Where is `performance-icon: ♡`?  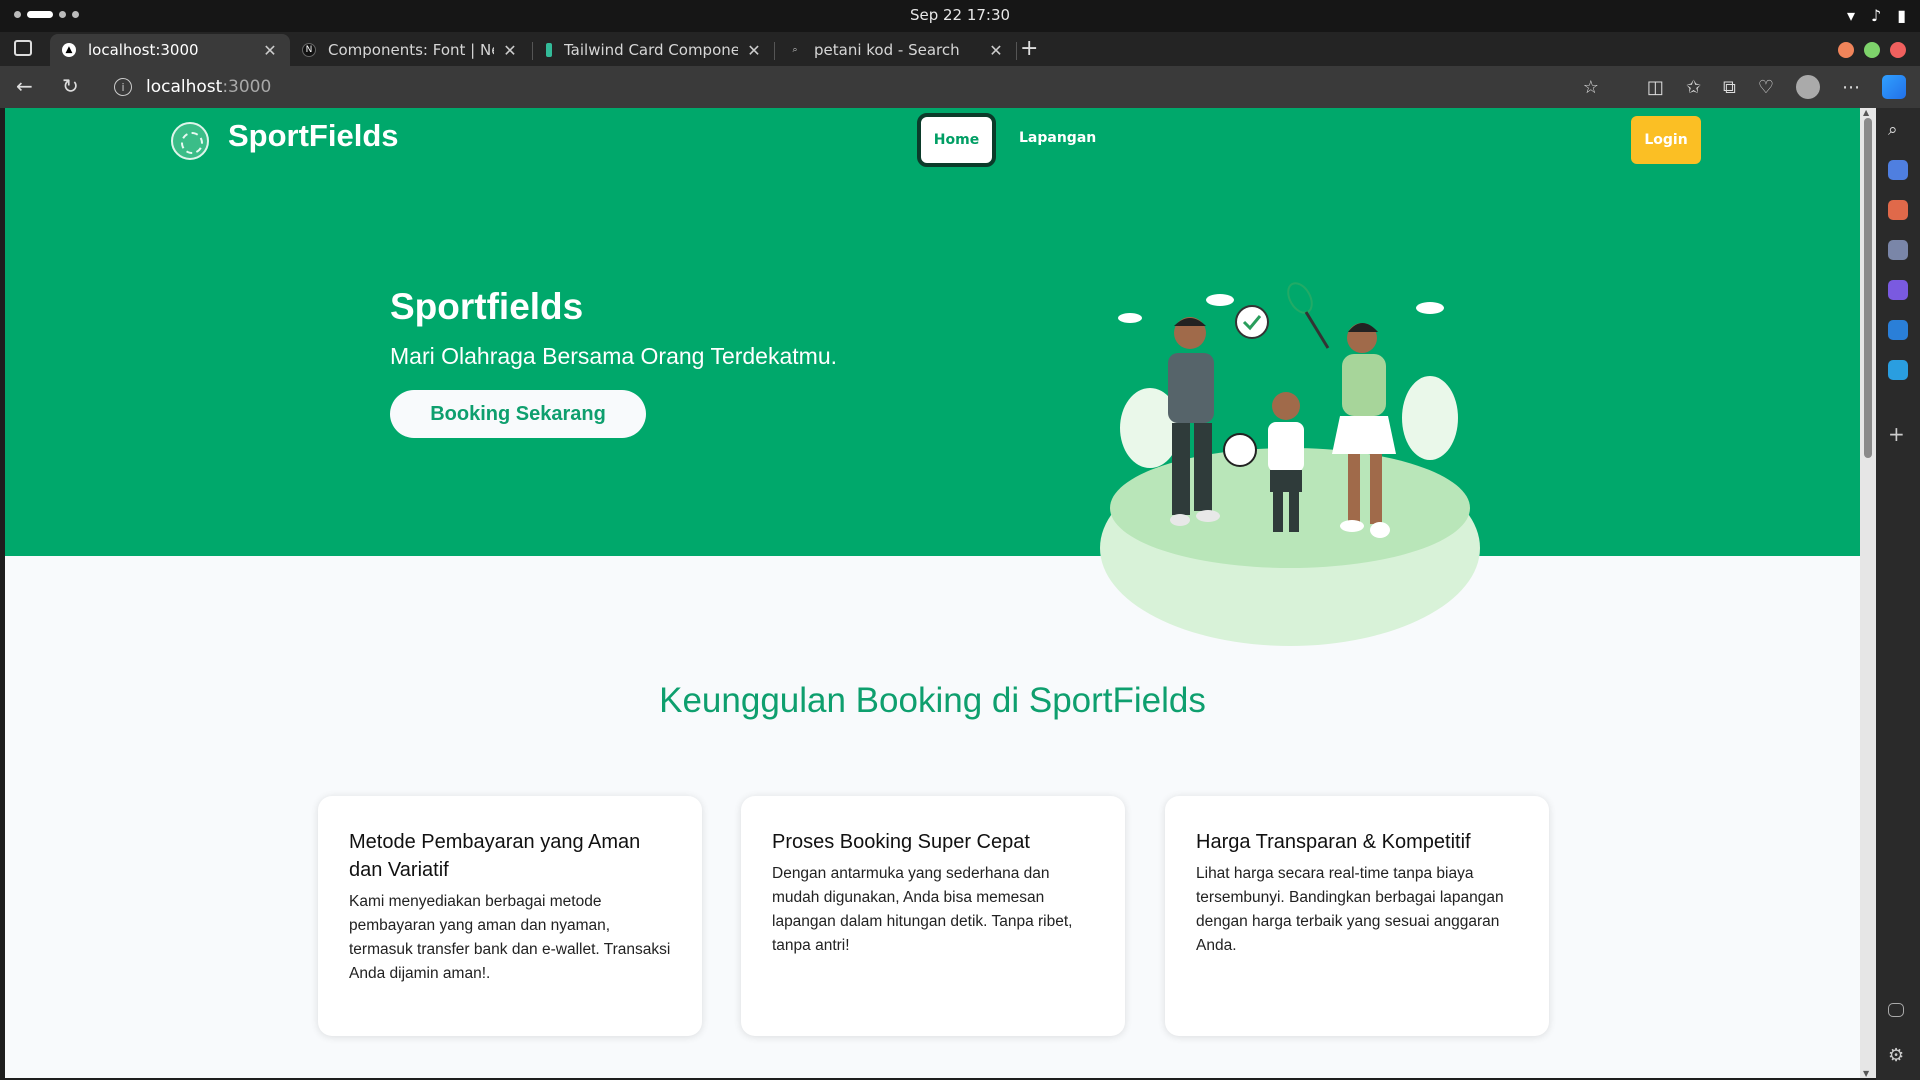
performance-icon: ♡ is located at coordinates (1766, 87).